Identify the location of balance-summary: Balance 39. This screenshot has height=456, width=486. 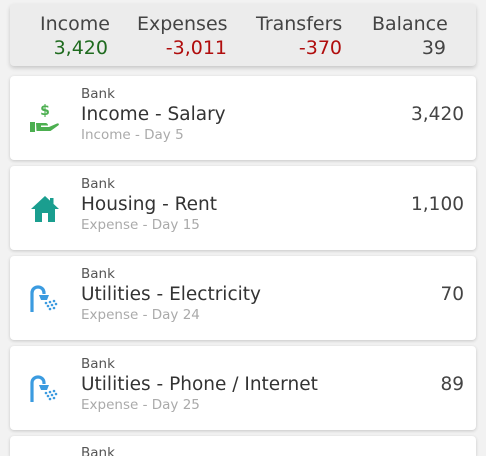
(410, 36).